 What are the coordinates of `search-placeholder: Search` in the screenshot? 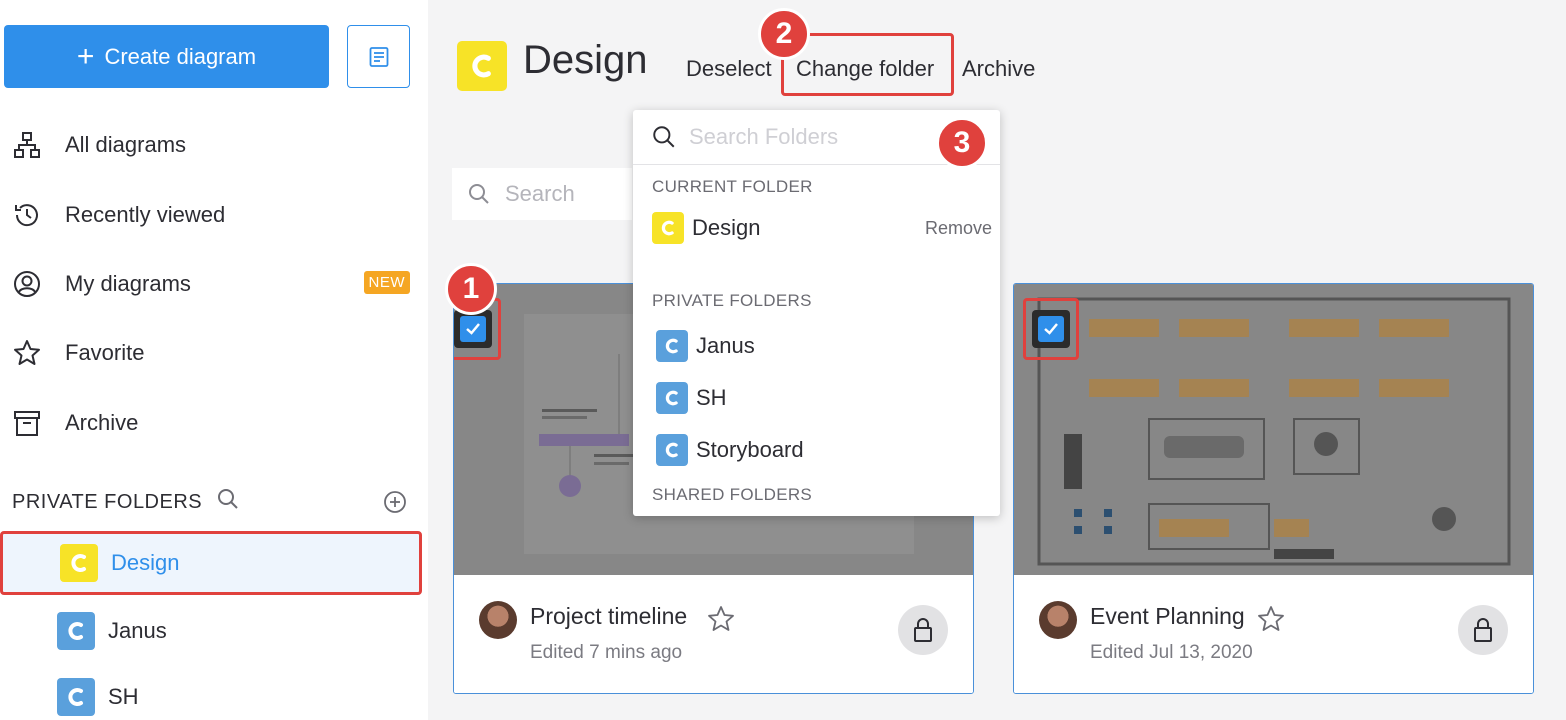 It's located at (540, 193).